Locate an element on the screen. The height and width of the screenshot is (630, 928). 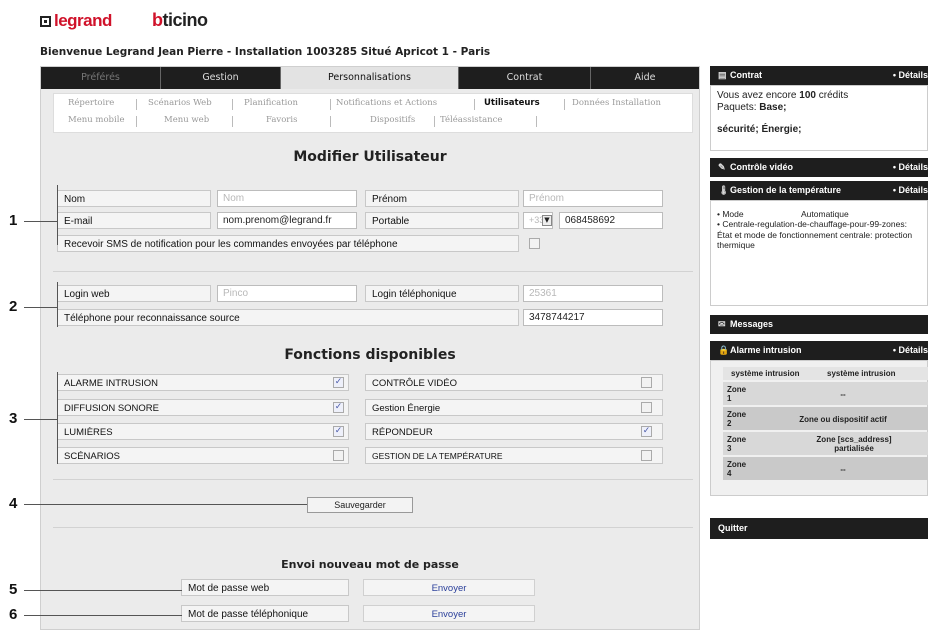
login-web-label: Login web is located at coordinates (134, 293).